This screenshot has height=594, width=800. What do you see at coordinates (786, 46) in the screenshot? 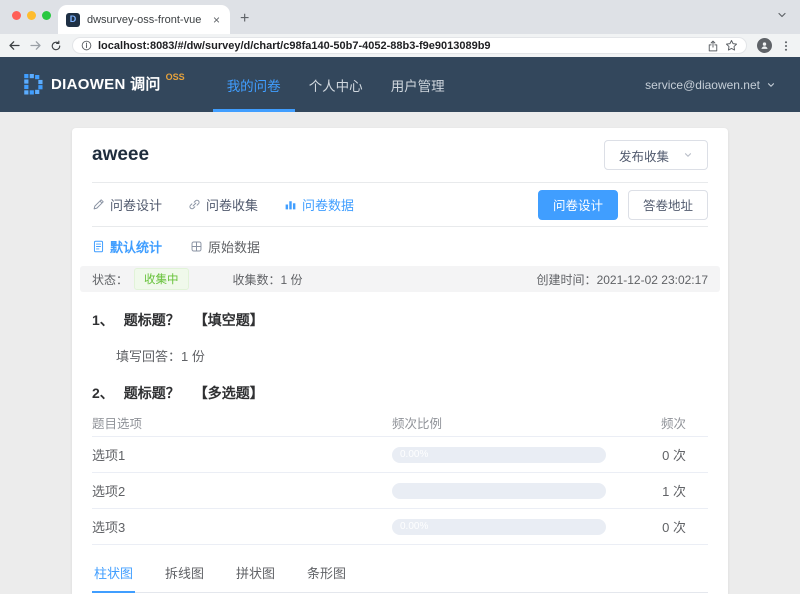
I see `browser-menu-kebab-icon` at bounding box center [786, 46].